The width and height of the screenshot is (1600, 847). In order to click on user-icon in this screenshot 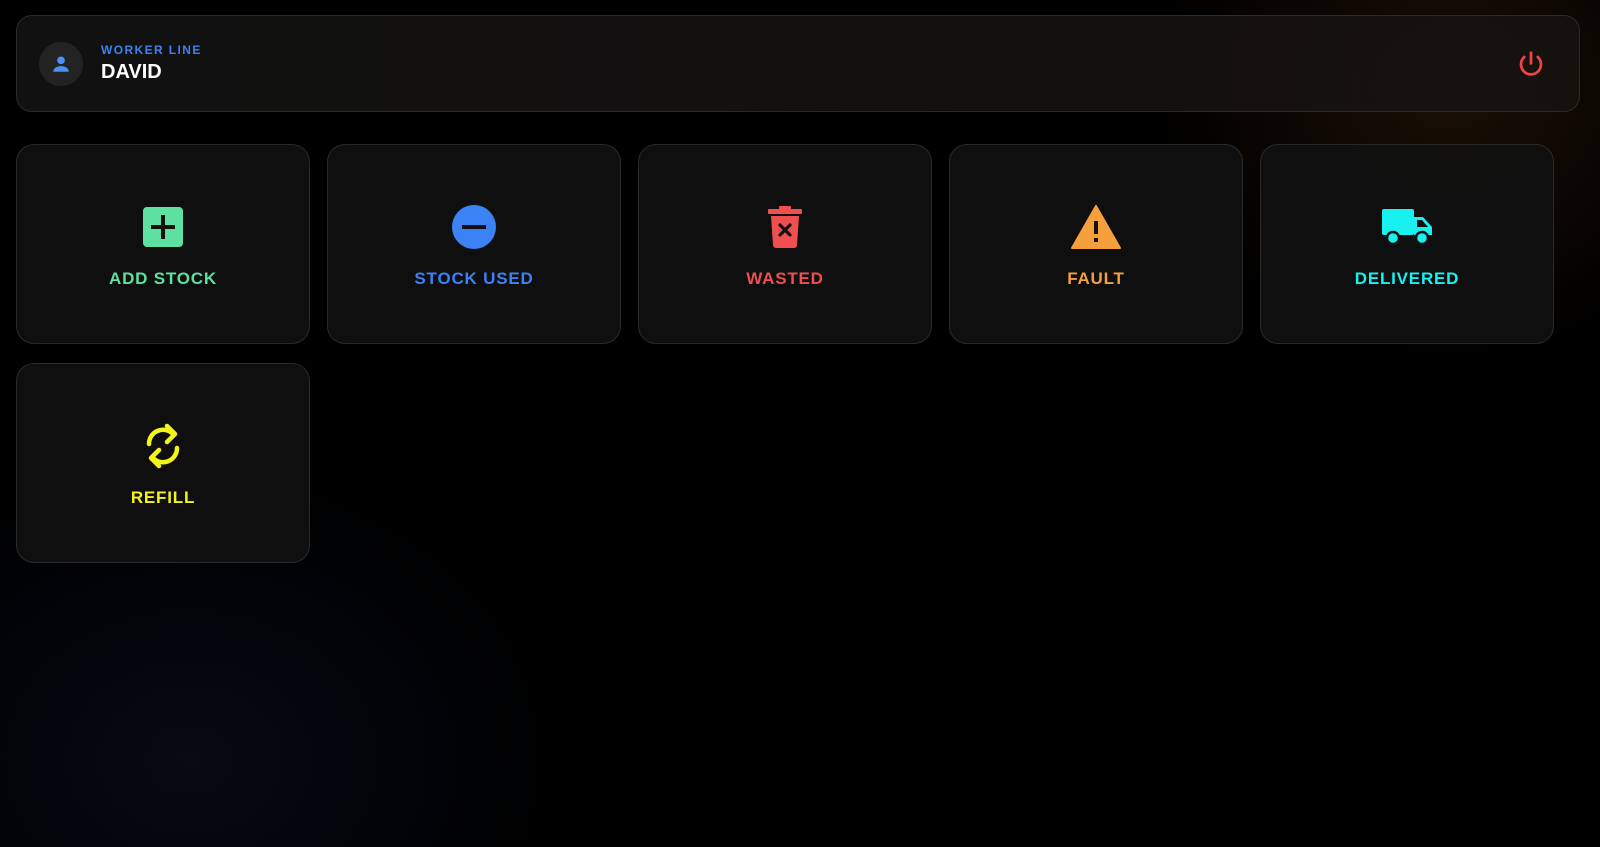, I will do `click(61, 63)`.